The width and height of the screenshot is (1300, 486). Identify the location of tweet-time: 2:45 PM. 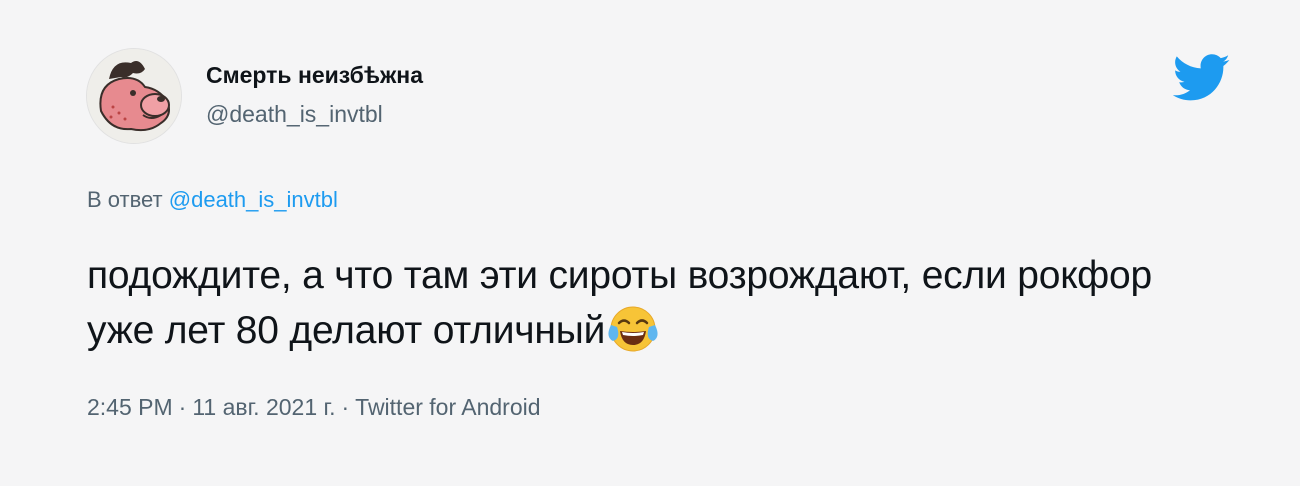
(130, 407).